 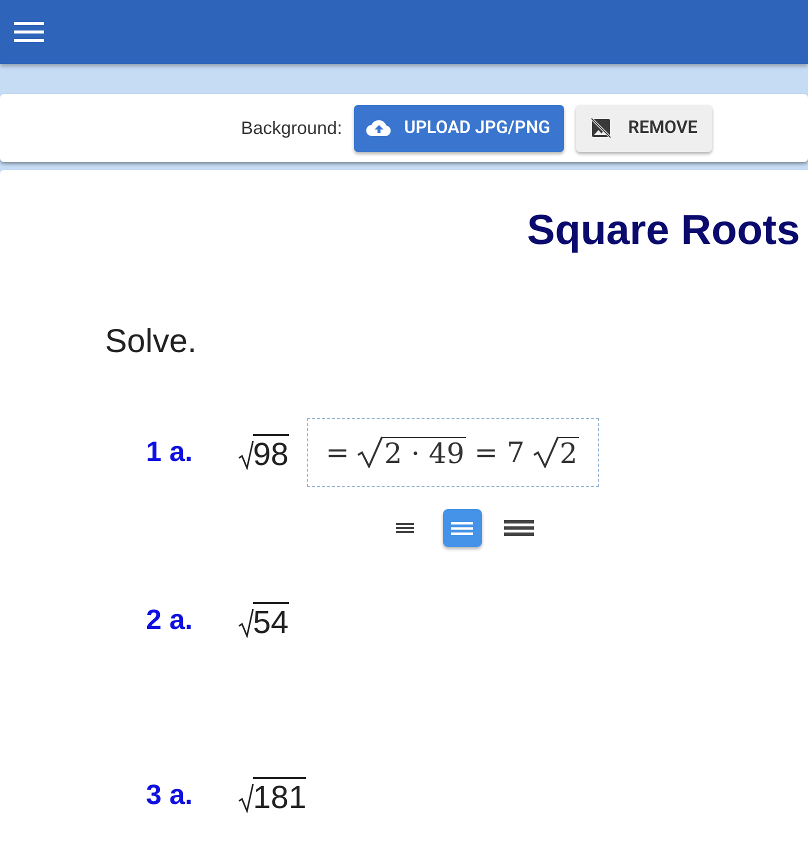 What do you see at coordinates (569, 452) in the screenshot?
I see `math-radicand: 2` at bounding box center [569, 452].